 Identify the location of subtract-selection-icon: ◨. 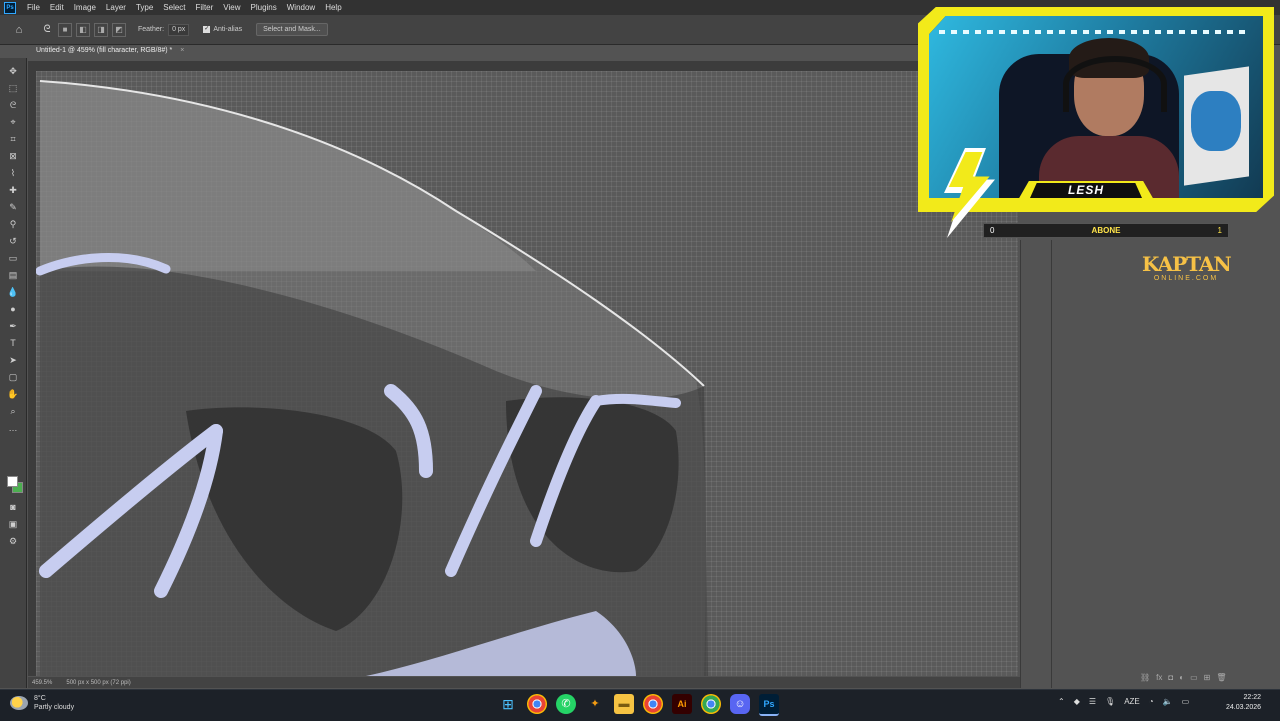
(101, 29).